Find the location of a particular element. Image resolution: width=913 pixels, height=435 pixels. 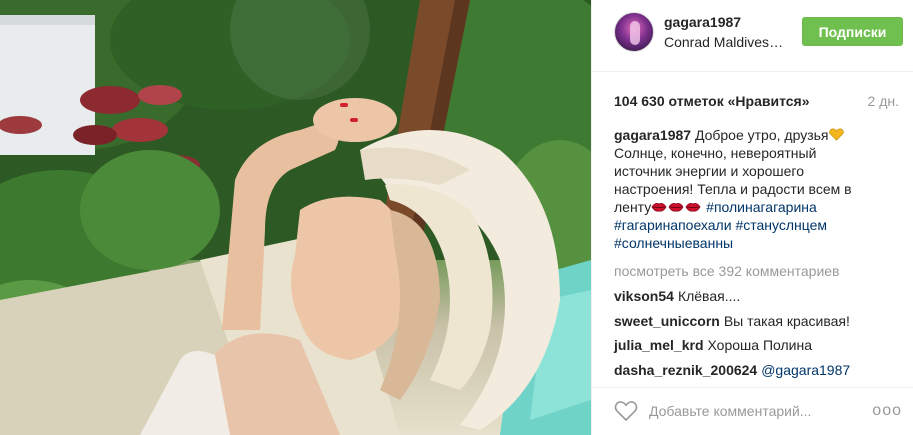

comment-text: Хороша Полина is located at coordinates (760, 345).